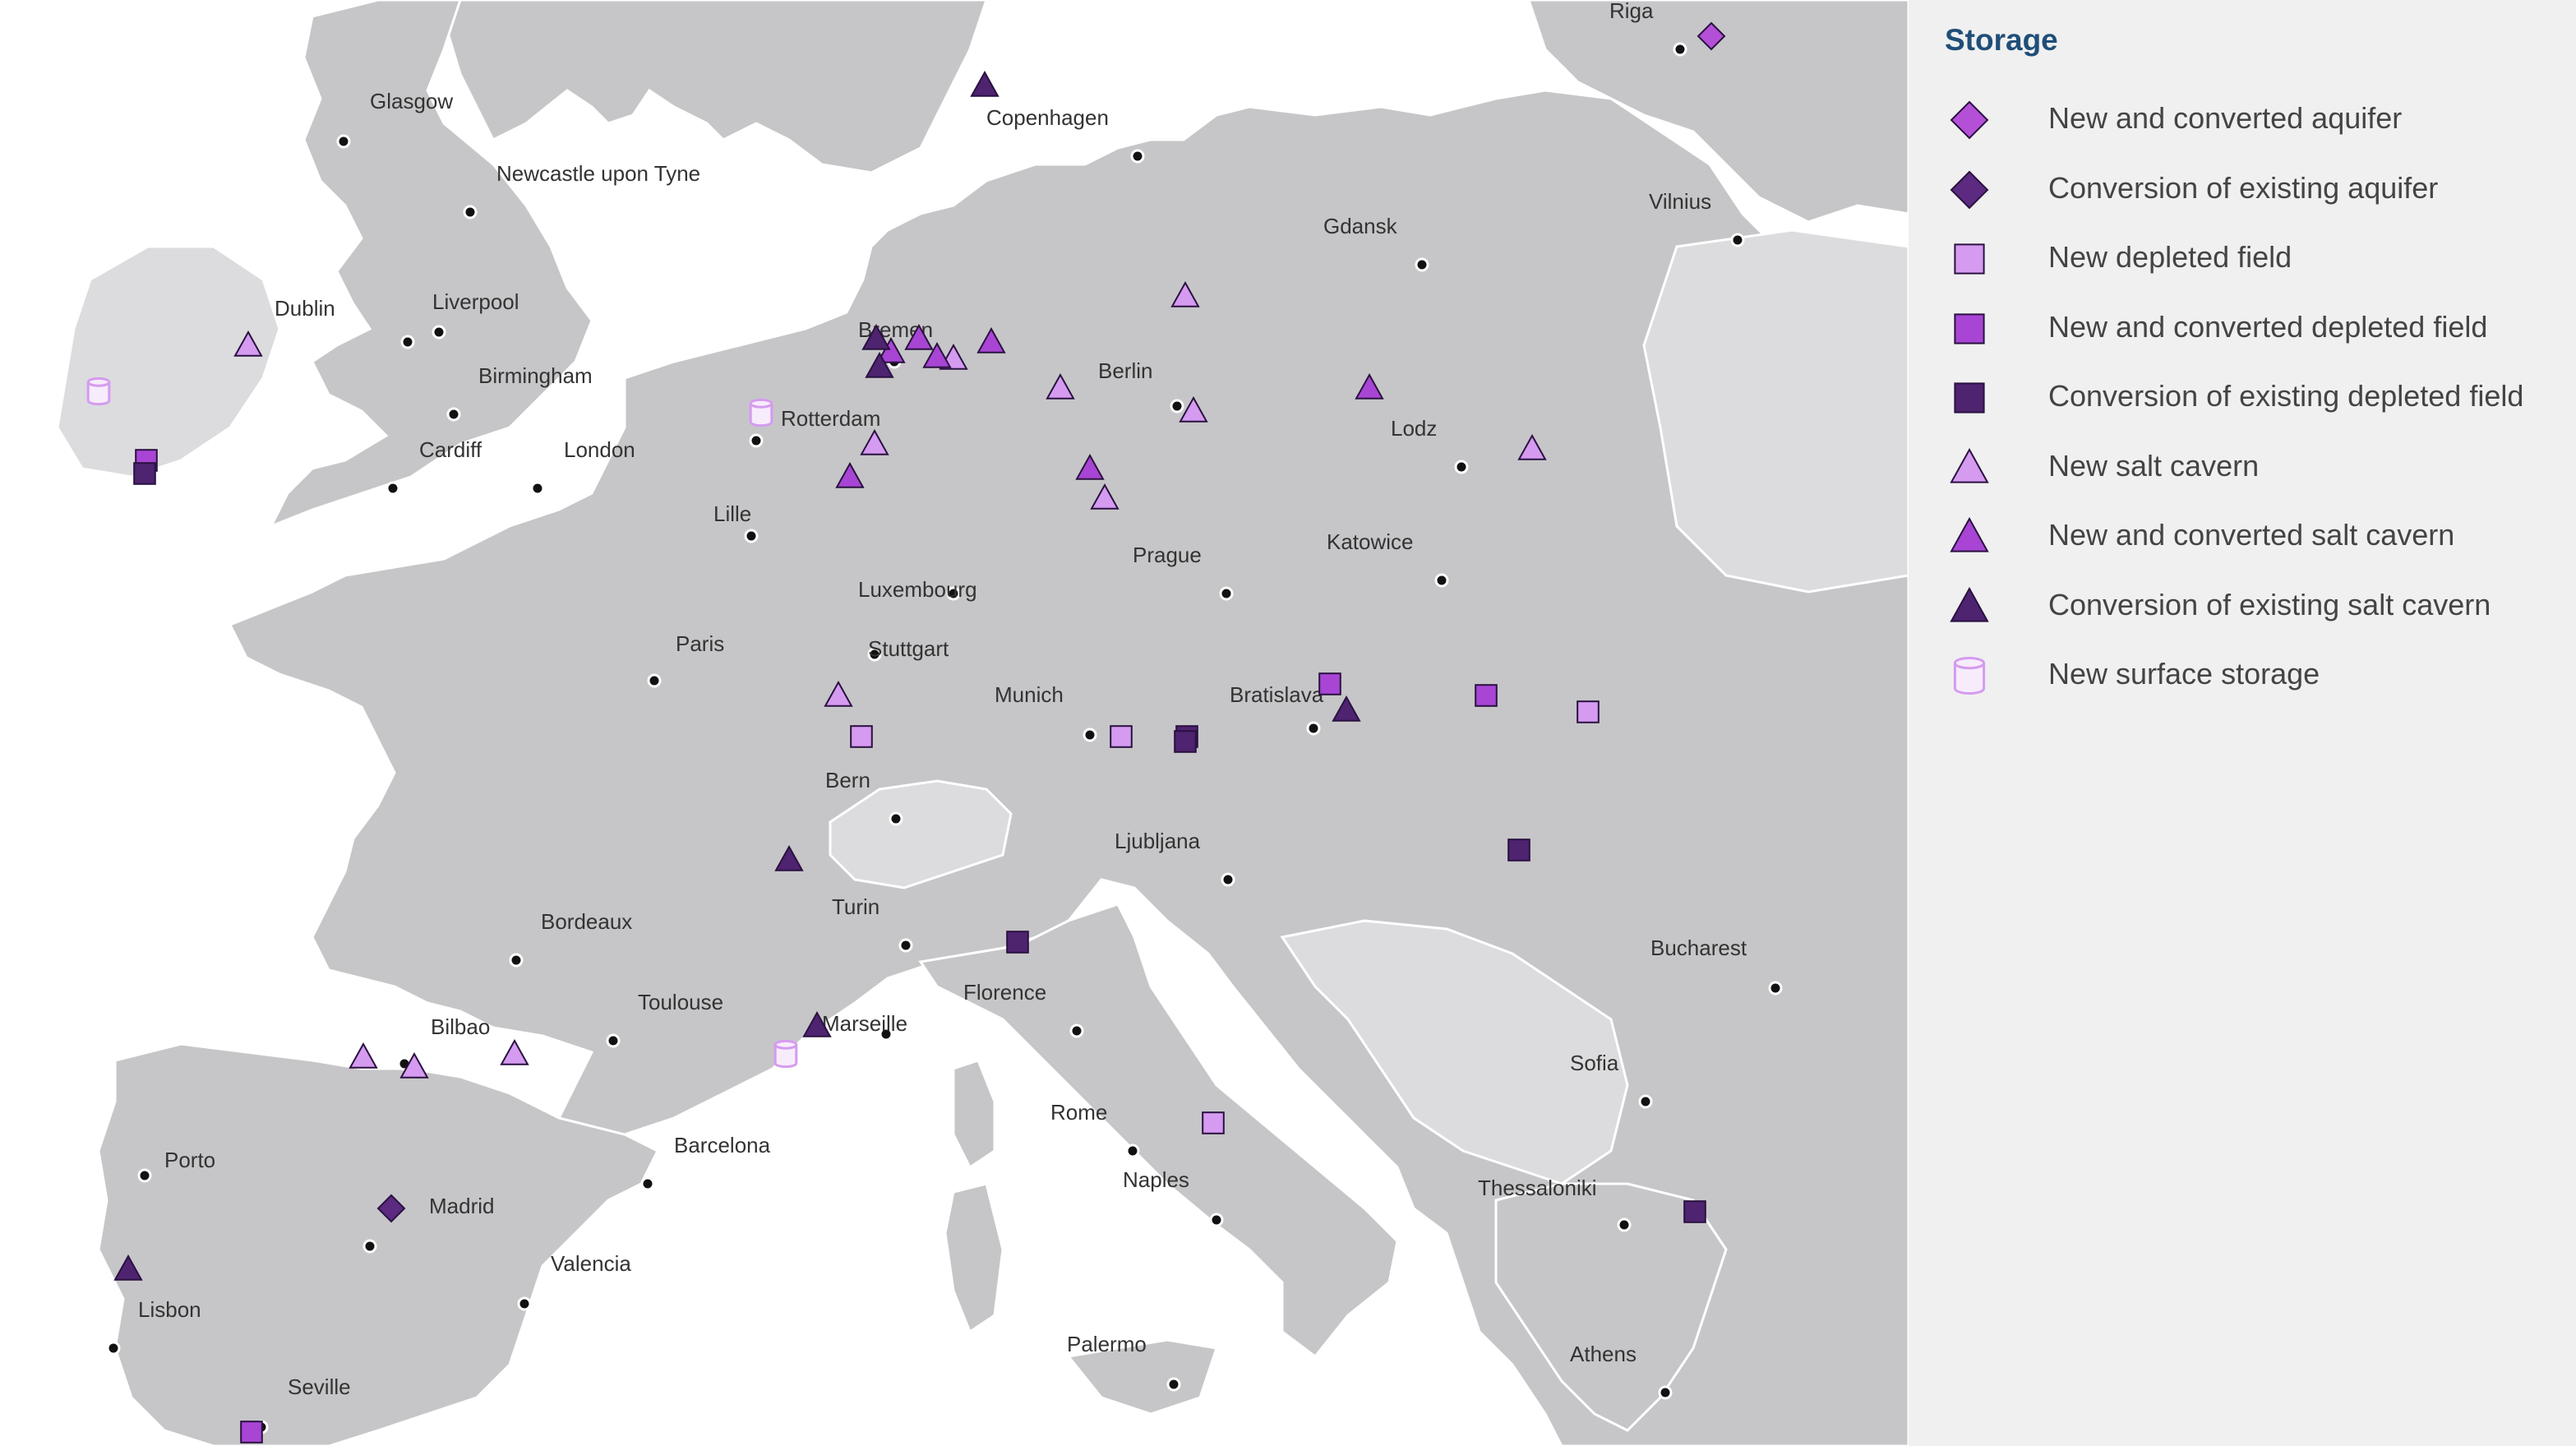 The width and height of the screenshot is (2576, 1446). I want to click on legend-item-surface-new: New surface storage, so click(2257, 674).